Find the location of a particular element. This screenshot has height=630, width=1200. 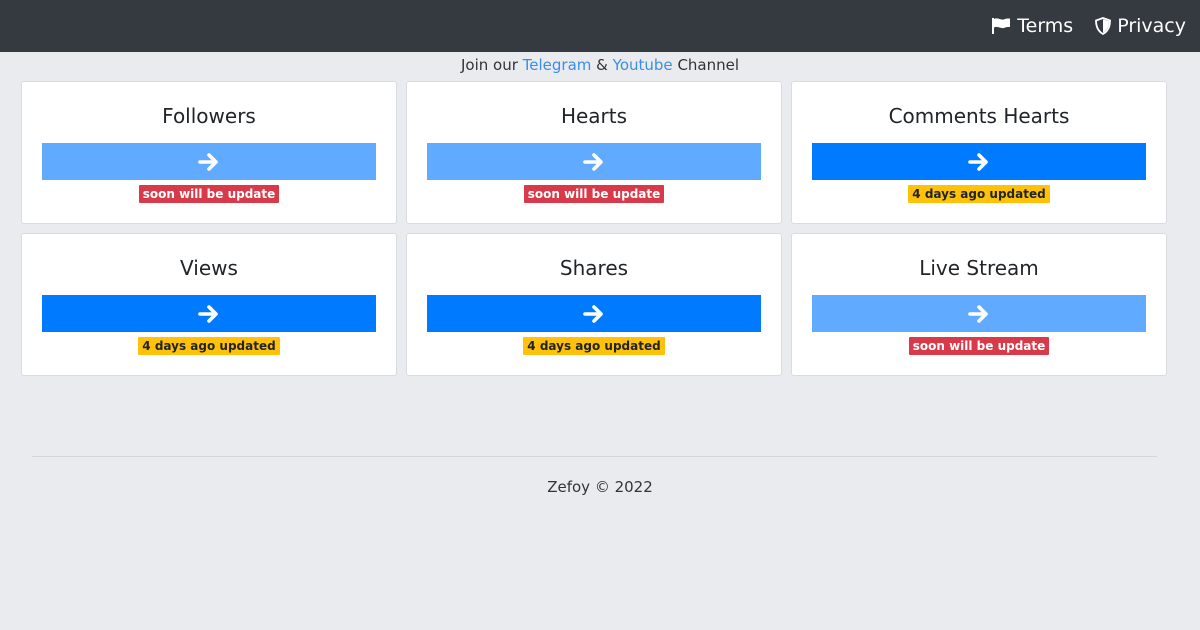

navbar: Terms Privacy is located at coordinates (600, 26).